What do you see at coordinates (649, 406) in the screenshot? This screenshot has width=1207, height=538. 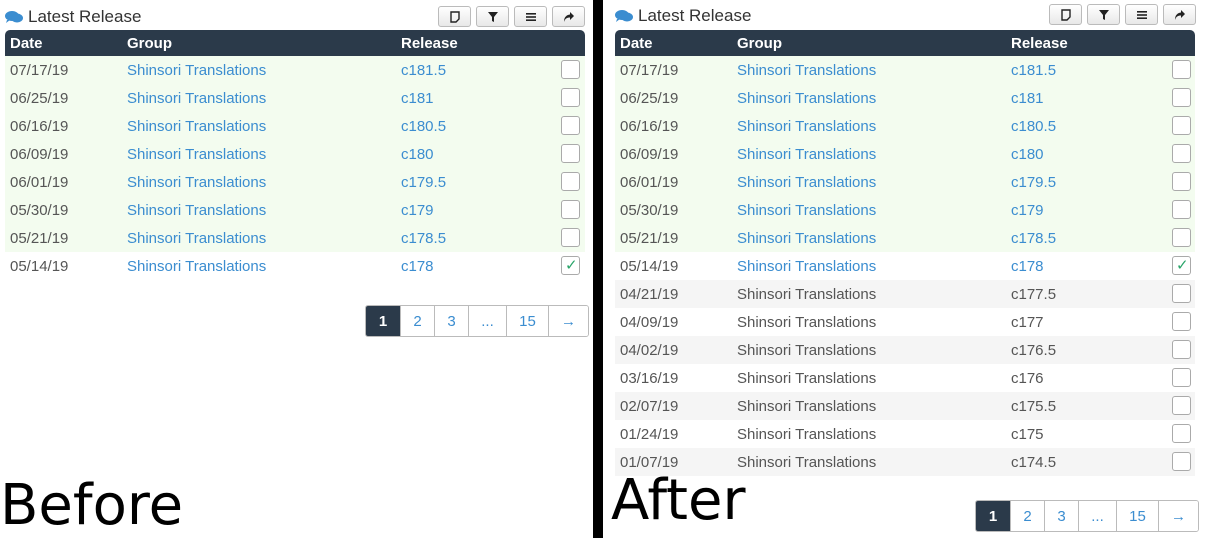 I see `release-date: 02/07/19` at bounding box center [649, 406].